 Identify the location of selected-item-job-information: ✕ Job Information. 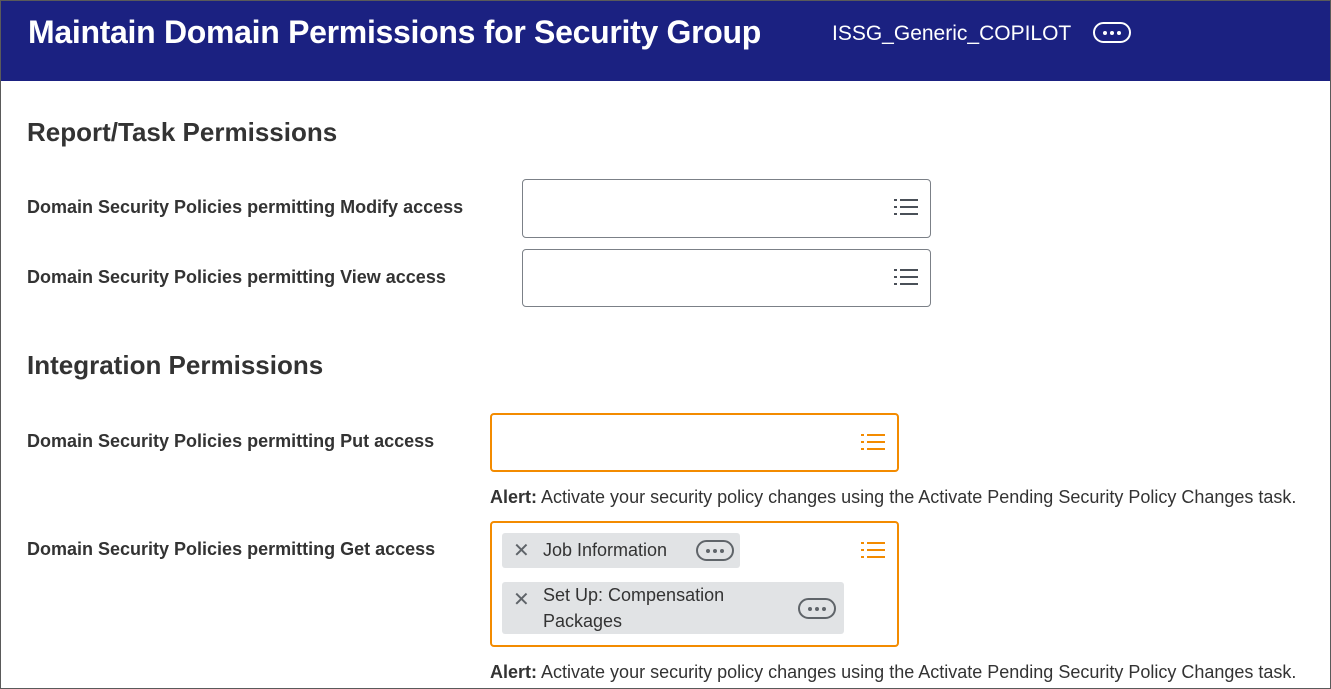
(621, 550).